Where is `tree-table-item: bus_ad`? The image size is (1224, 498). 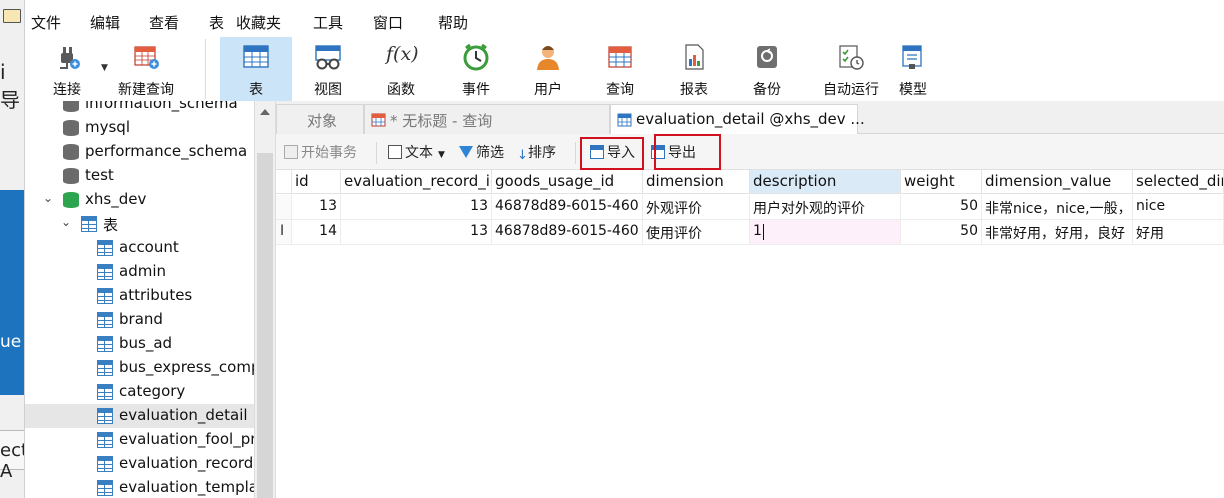 tree-table-item: bus_ad is located at coordinates (139, 344).